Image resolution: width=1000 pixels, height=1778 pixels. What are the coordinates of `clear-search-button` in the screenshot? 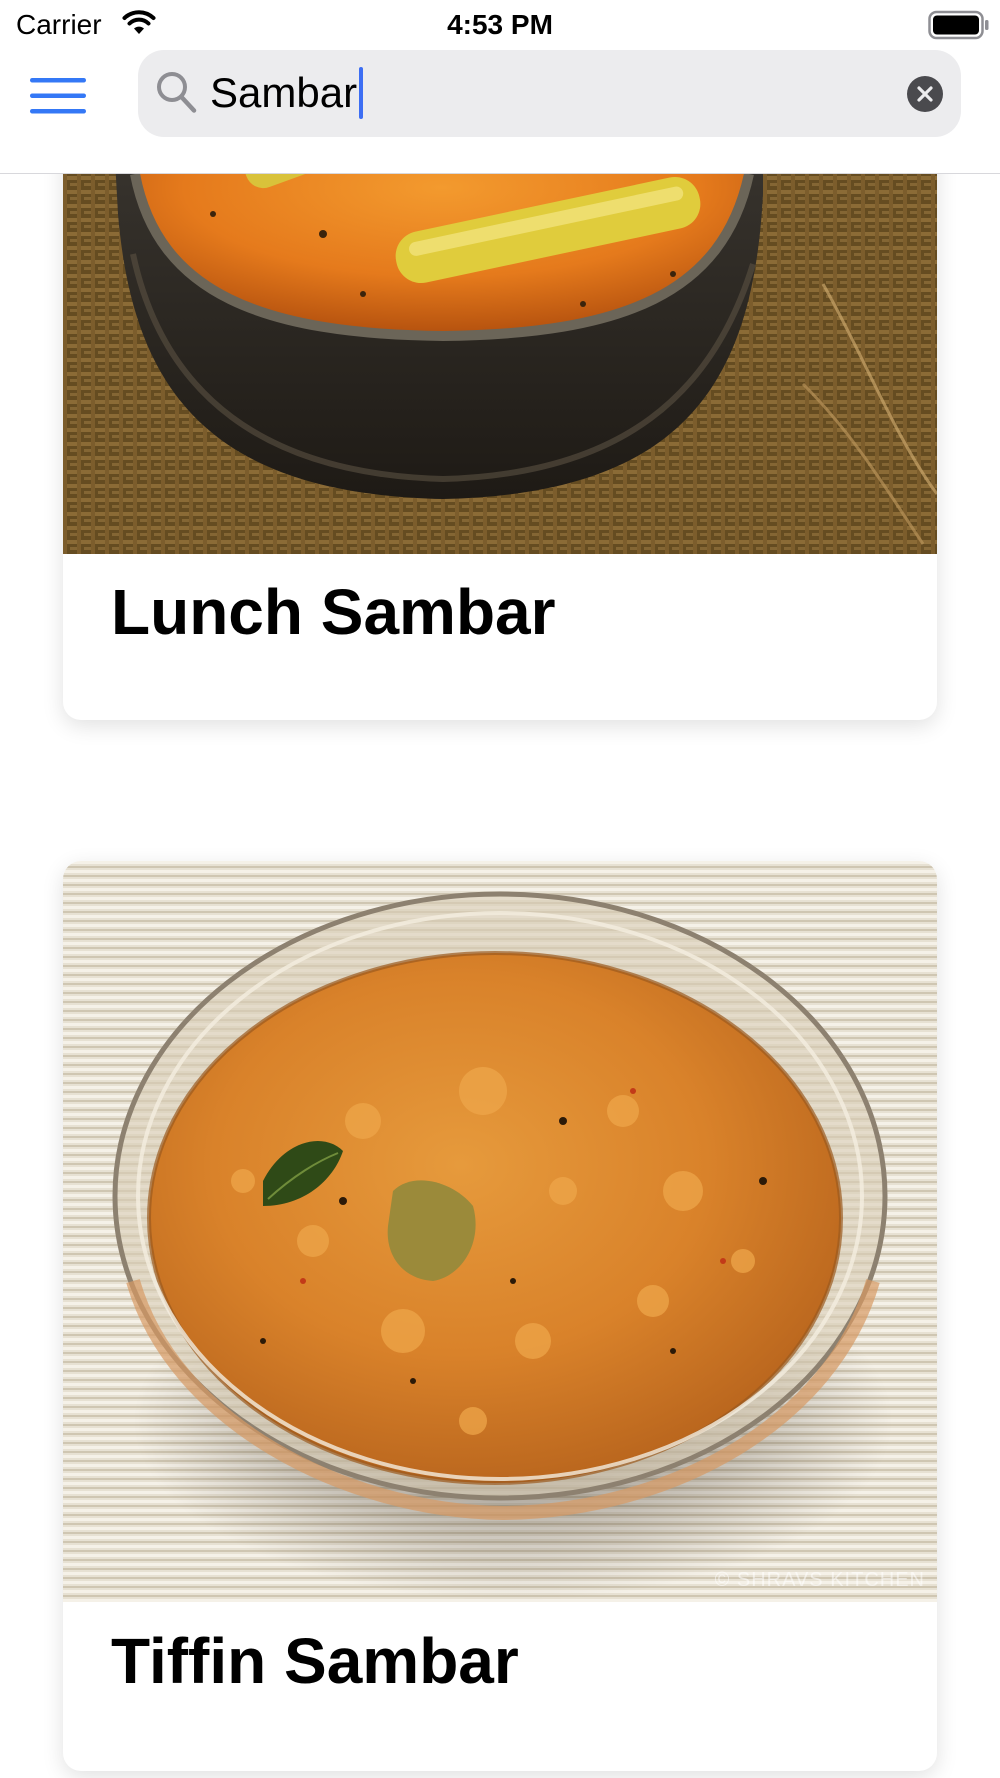 It's located at (925, 94).